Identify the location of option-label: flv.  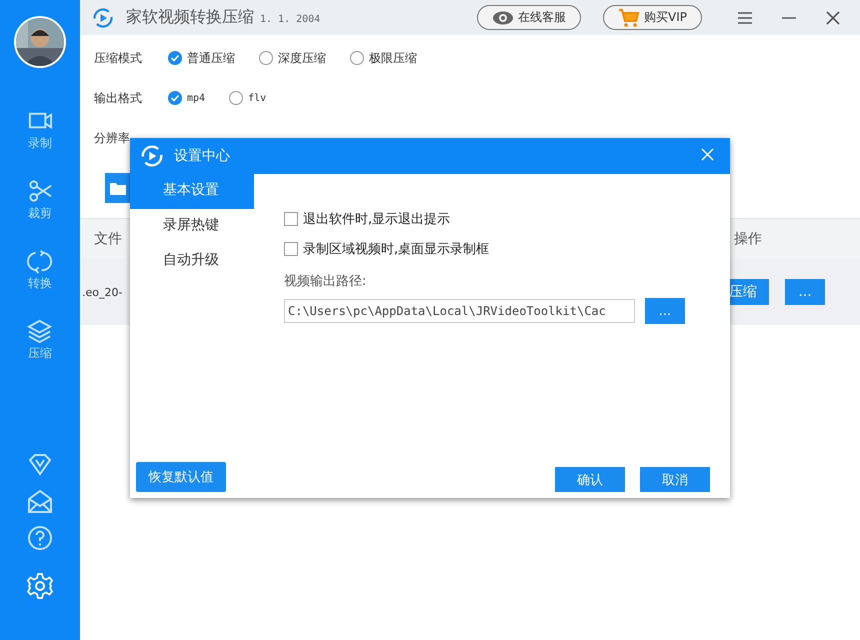
(257, 98).